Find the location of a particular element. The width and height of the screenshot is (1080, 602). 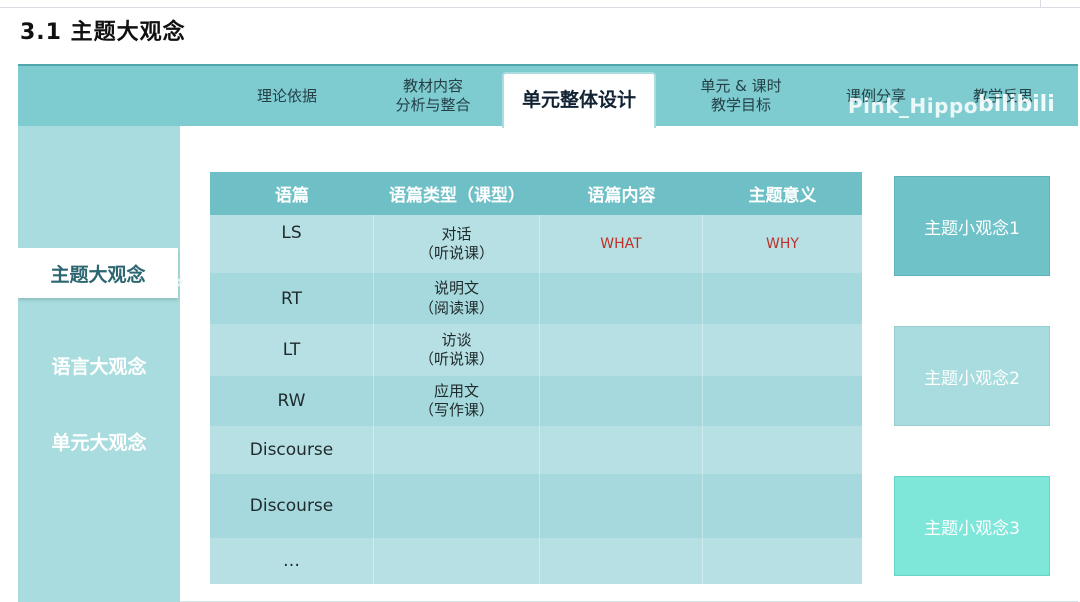

sidebar: 主题大观念 语言大观念 单元大观念 › is located at coordinates (101, 364).